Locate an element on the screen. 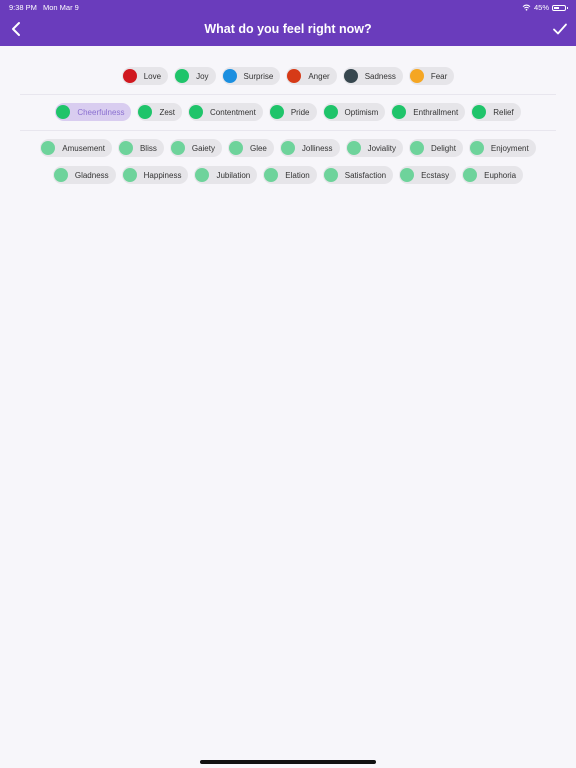 This screenshot has width=576, height=768. emotion-chip-euphoria: Euphoria is located at coordinates (493, 175).